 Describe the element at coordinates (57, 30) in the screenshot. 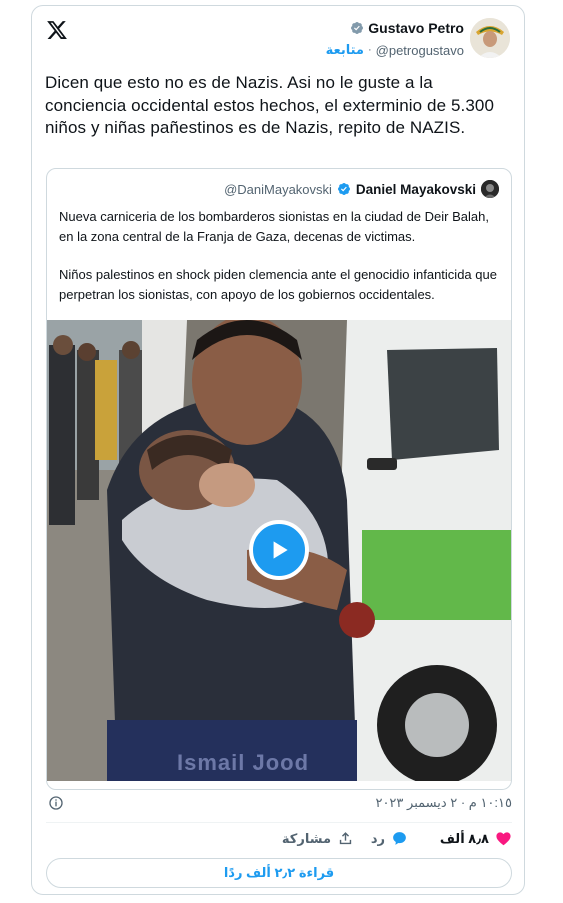

I see `x-logo-icon` at that location.